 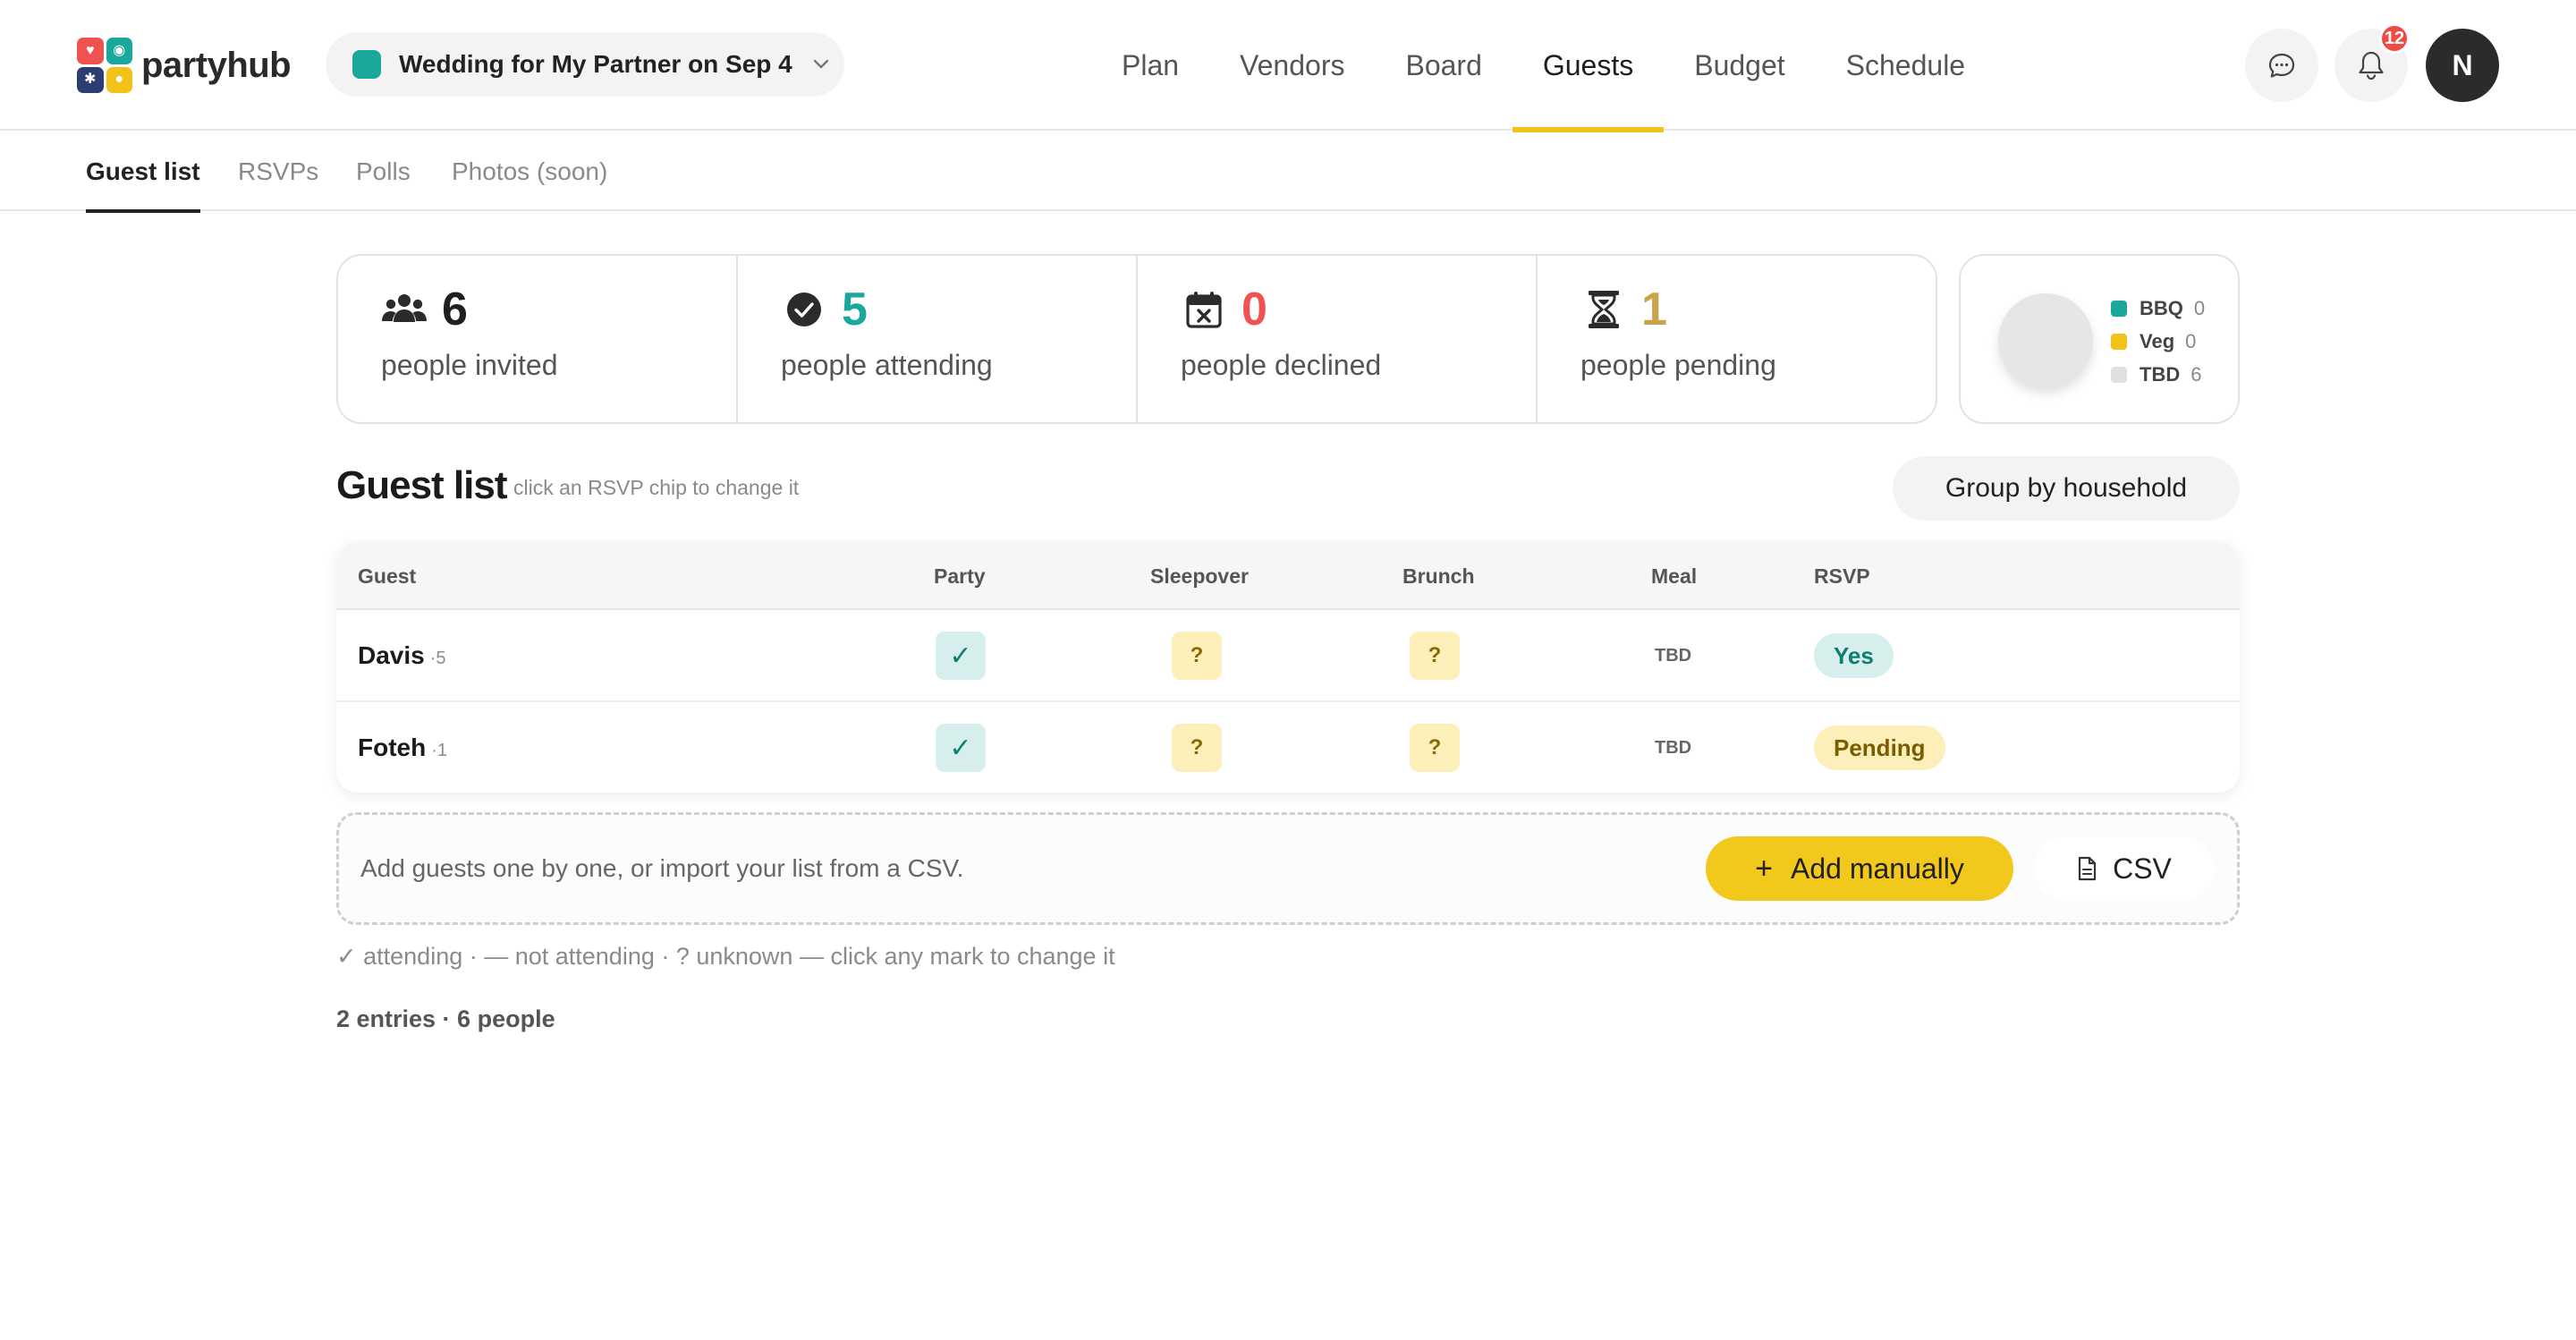 I want to click on event-color-dot, so click(x=366, y=64).